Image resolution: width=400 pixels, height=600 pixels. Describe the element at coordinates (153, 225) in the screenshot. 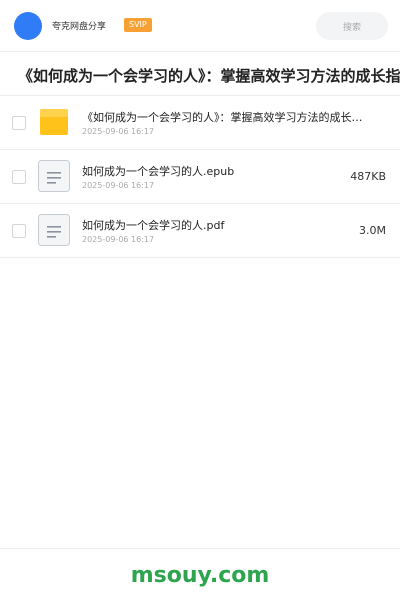

I see `file-name: 如何成为一个会学习的人.pdf` at that location.